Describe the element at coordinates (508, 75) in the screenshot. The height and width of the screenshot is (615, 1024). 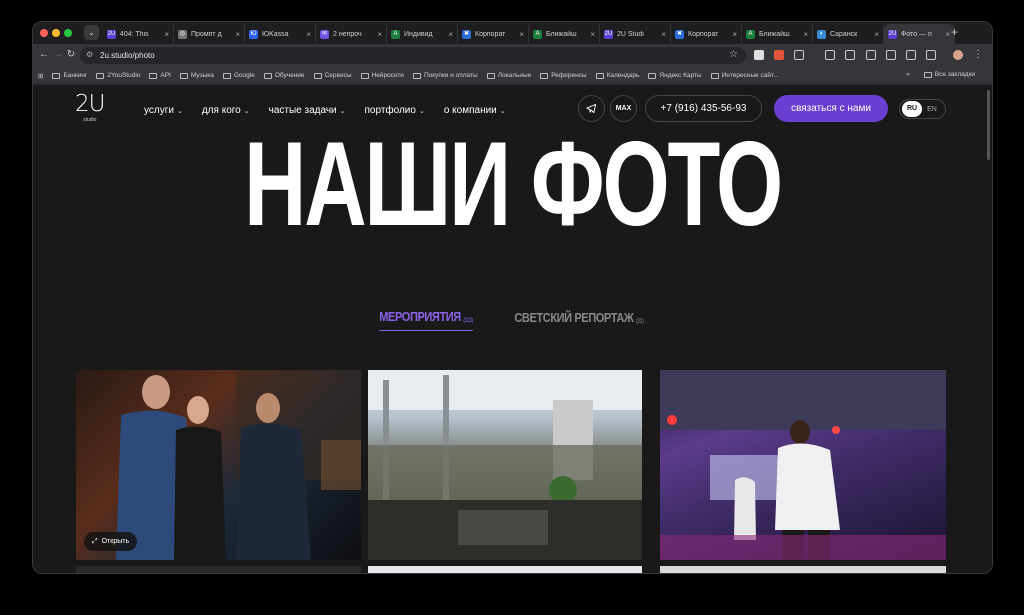
I see `bookmark-item: Локальные` at that location.